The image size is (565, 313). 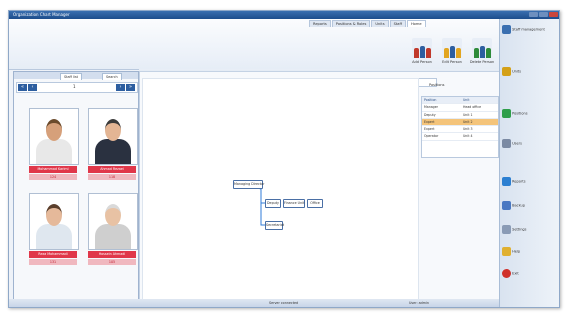 What do you see at coordinates (472, 107) in the screenshot?
I see `cell: Head office` at bounding box center [472, 107].